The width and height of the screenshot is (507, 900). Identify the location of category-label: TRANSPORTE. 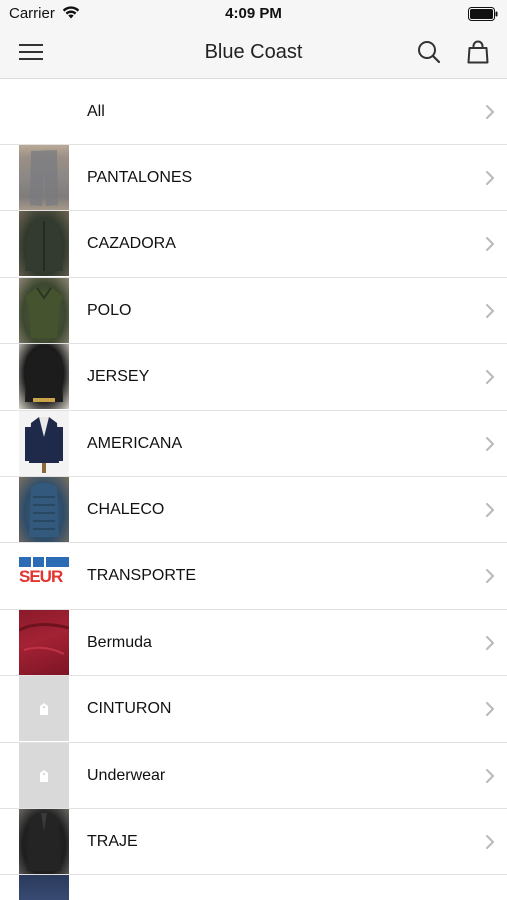
(142, 576).